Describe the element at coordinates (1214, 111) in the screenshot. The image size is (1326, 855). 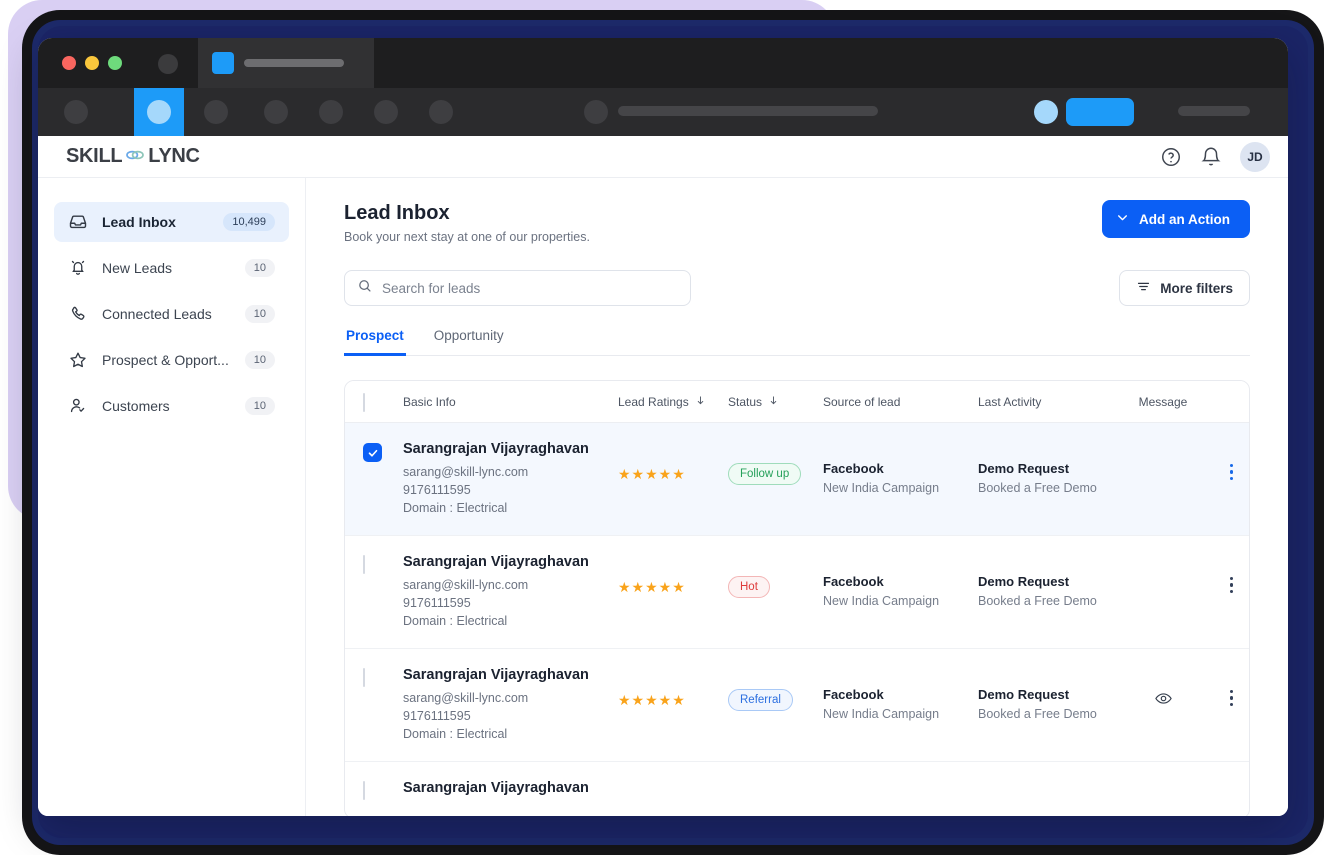
I see `toolbar-menu-placeholder` at that location.